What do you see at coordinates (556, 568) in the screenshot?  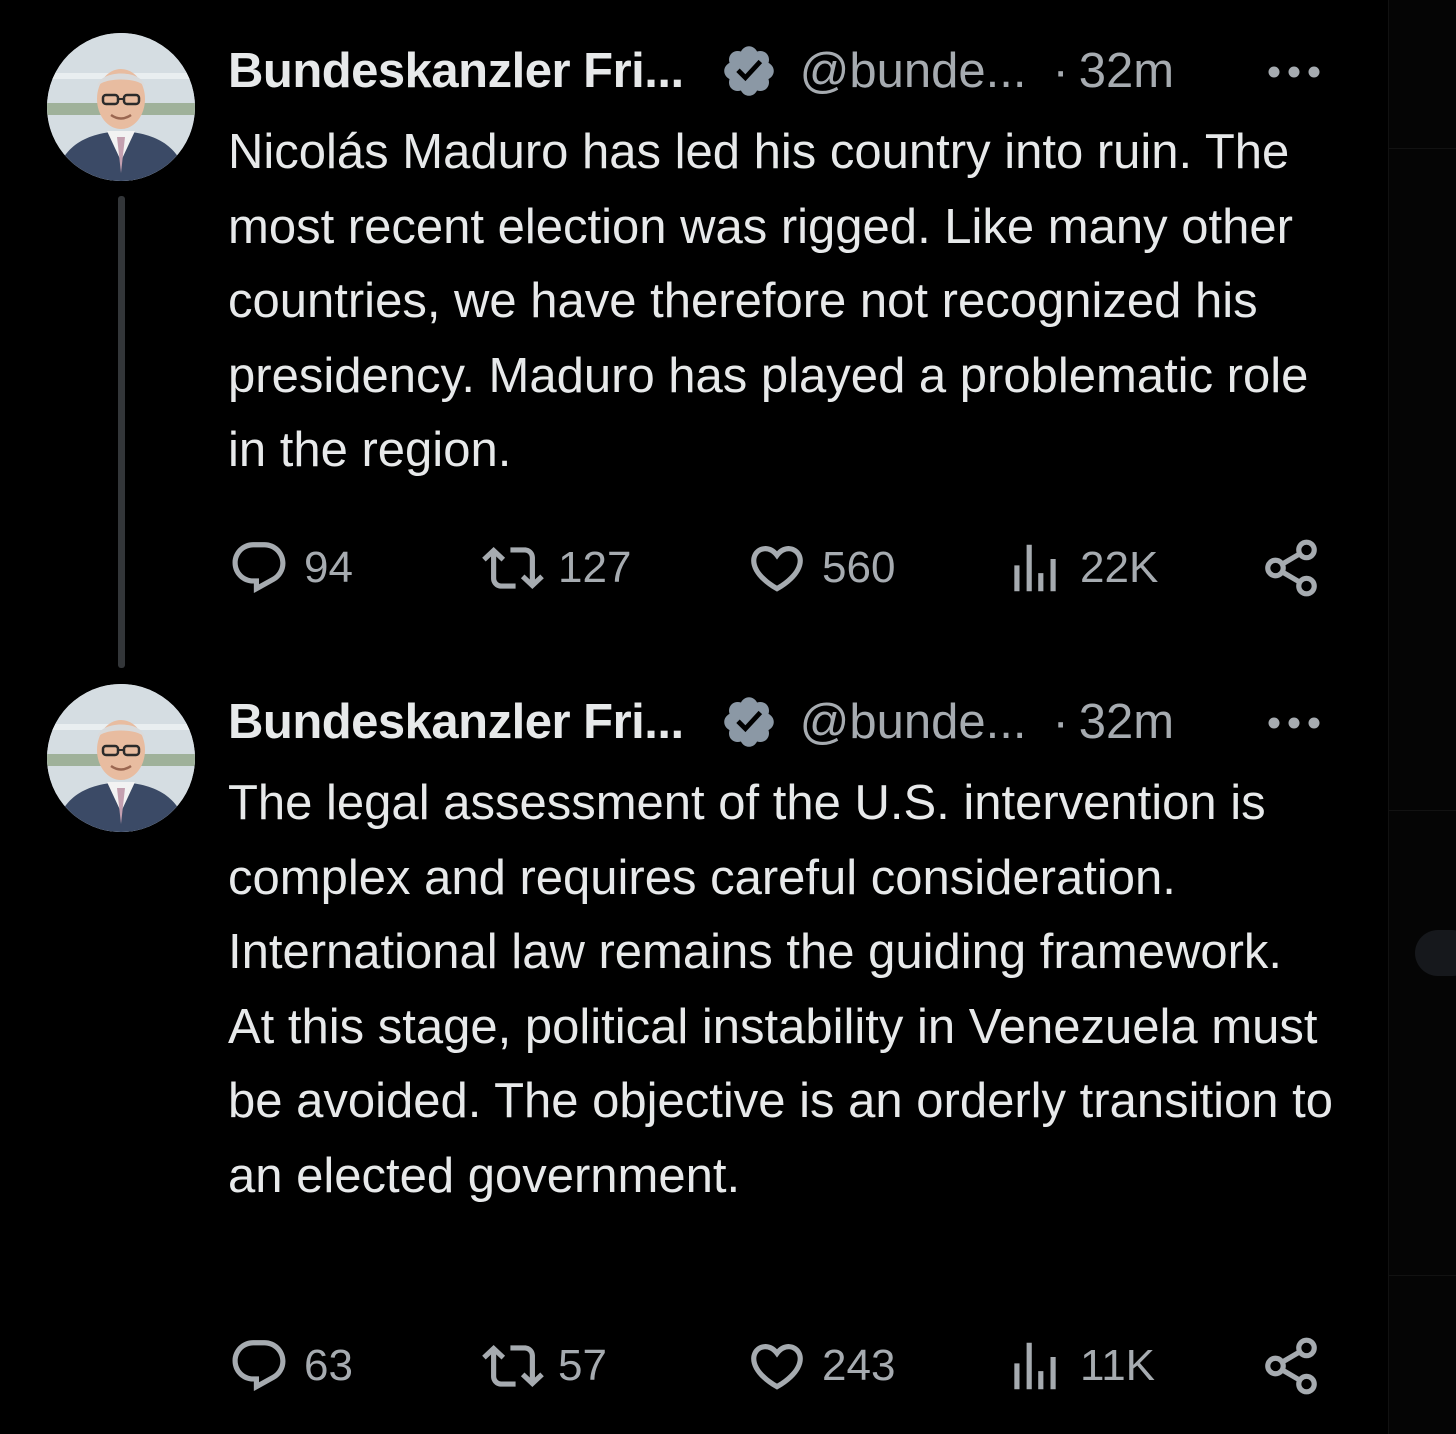 I see `repost-button: 127` at bounding box center [556, 568].